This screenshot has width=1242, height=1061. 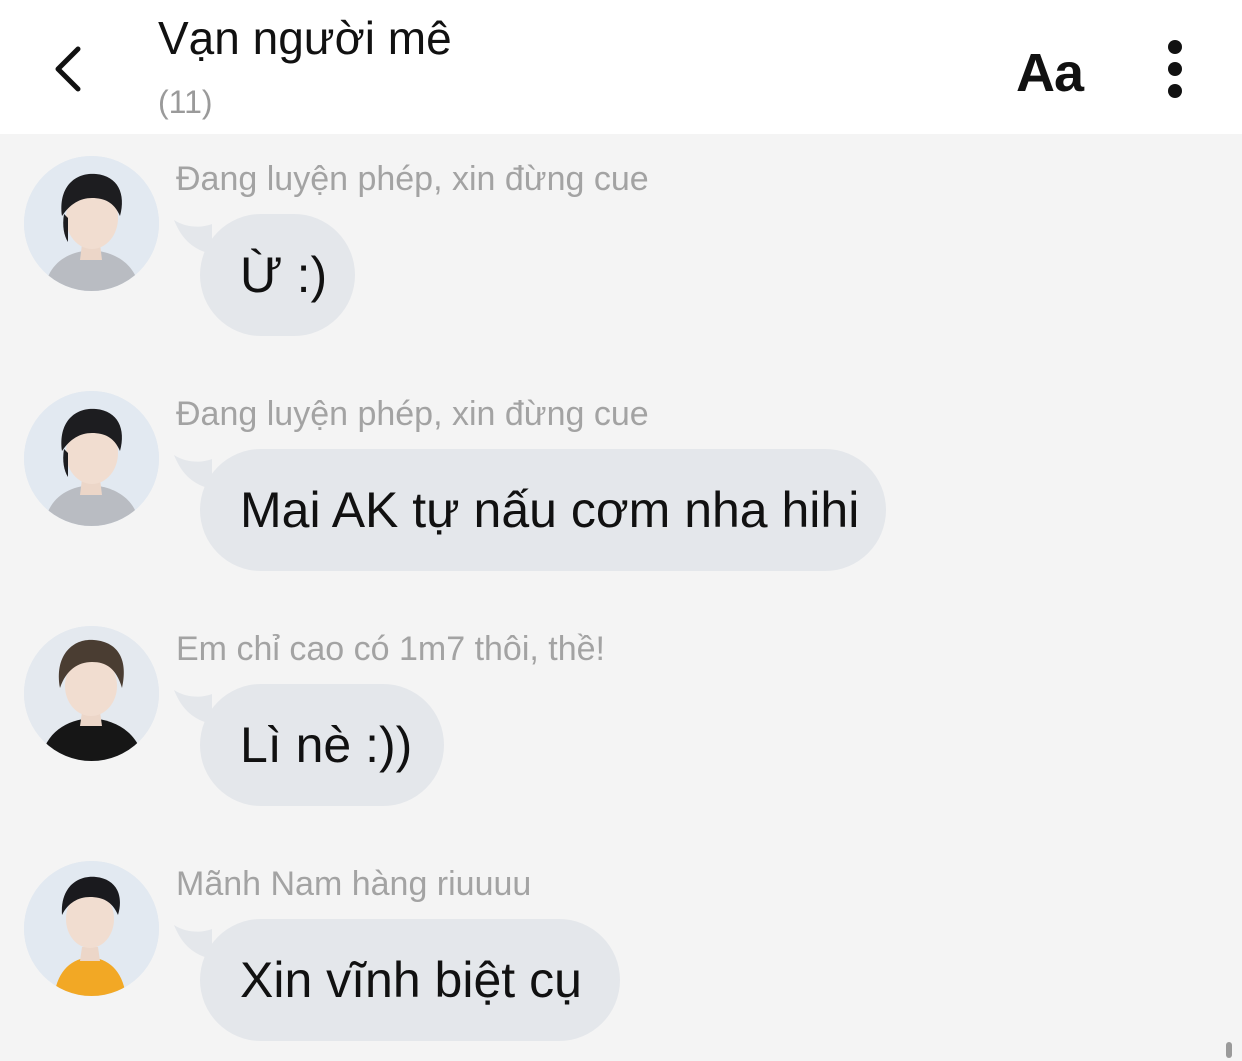 I want to click on message-bubble: Ừ :), so click(x=277, y=275).